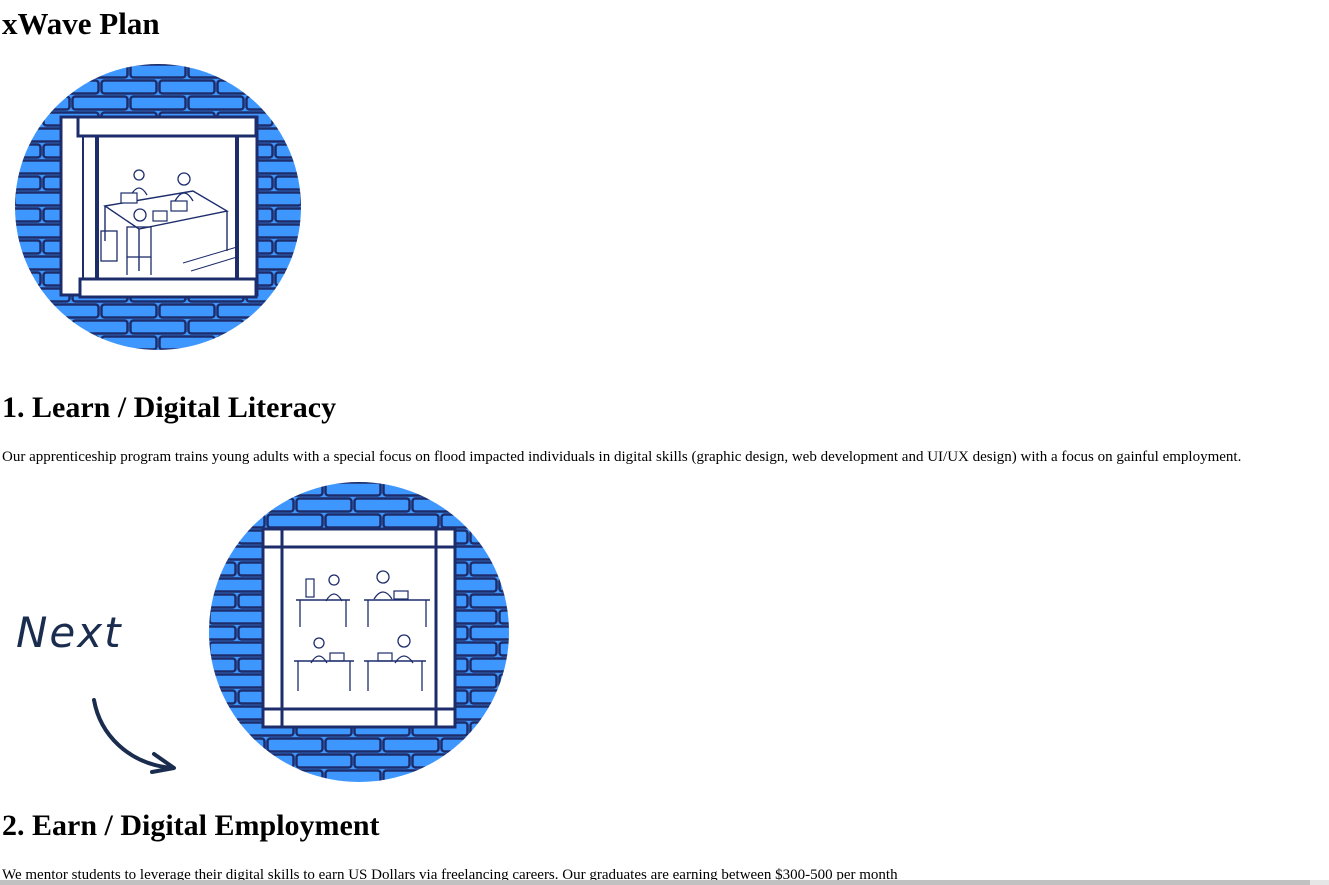 This screenshot has width=1329, height=885. What do you see at coordinates (655, 882) in the screenshot?
I see `scrollbar-thumb` at bounding box center [655, 882].